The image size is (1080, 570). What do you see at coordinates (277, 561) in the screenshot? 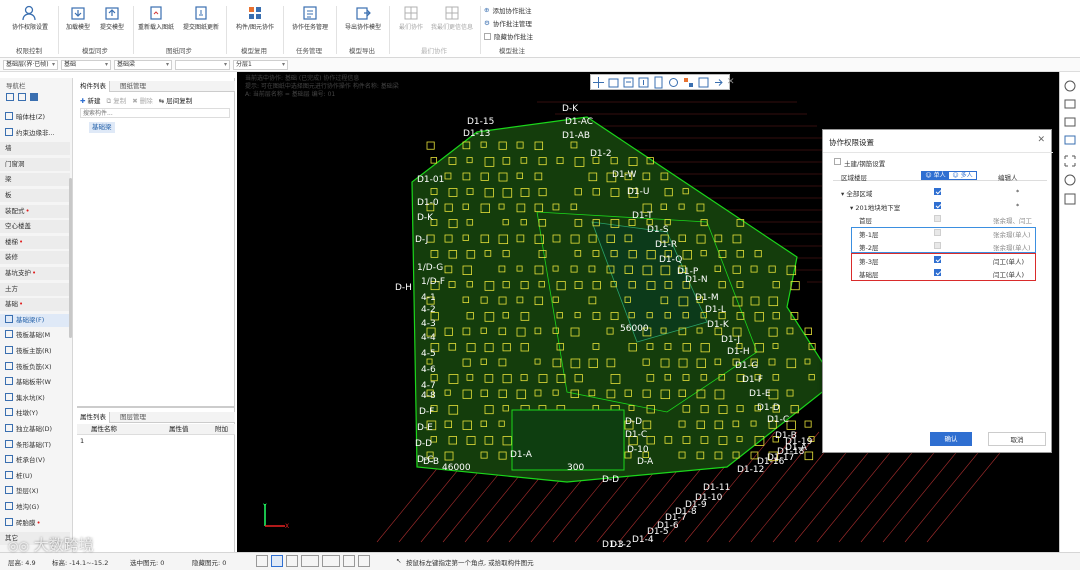
I see `snap-rect-icon` at bounding box center [277, 561].